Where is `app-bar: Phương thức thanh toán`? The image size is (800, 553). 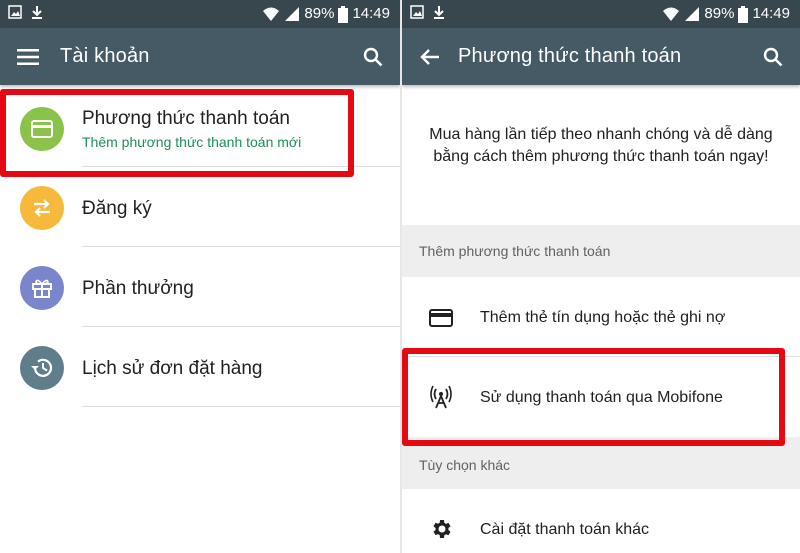 app-bar: Phương thức thanh toán is located at coordinates (601, 56).